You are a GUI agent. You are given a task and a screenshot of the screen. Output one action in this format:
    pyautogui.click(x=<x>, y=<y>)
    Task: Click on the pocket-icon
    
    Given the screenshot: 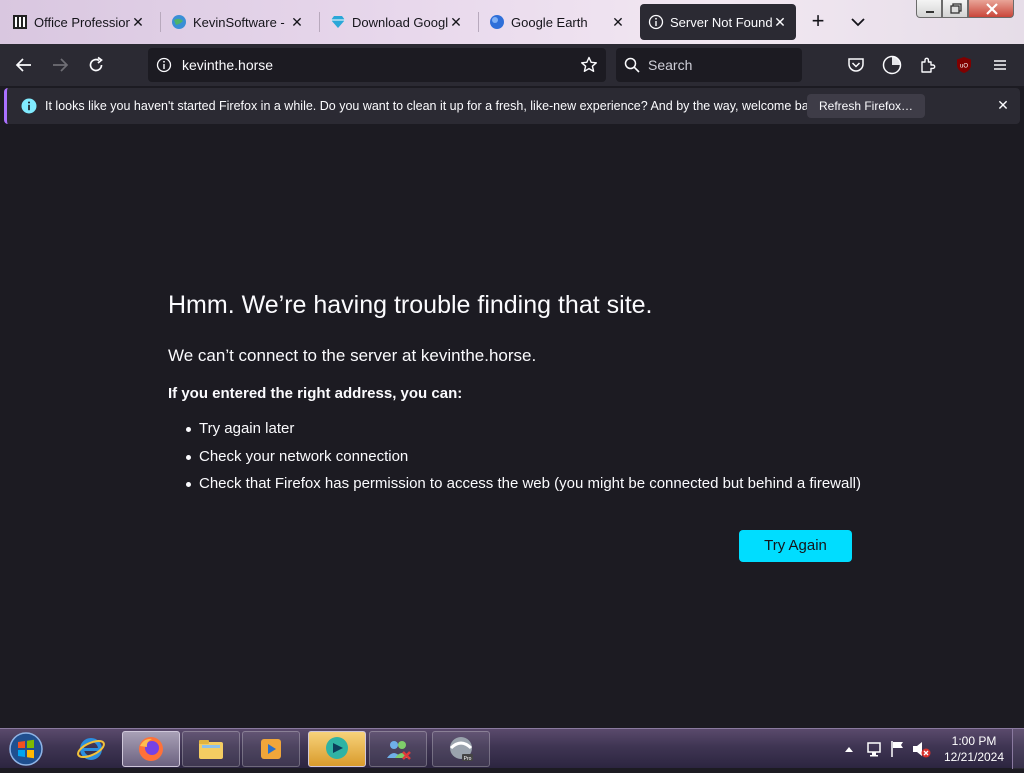 What is the action you would take?
    pyautogui.click(x=856, y=65)
    